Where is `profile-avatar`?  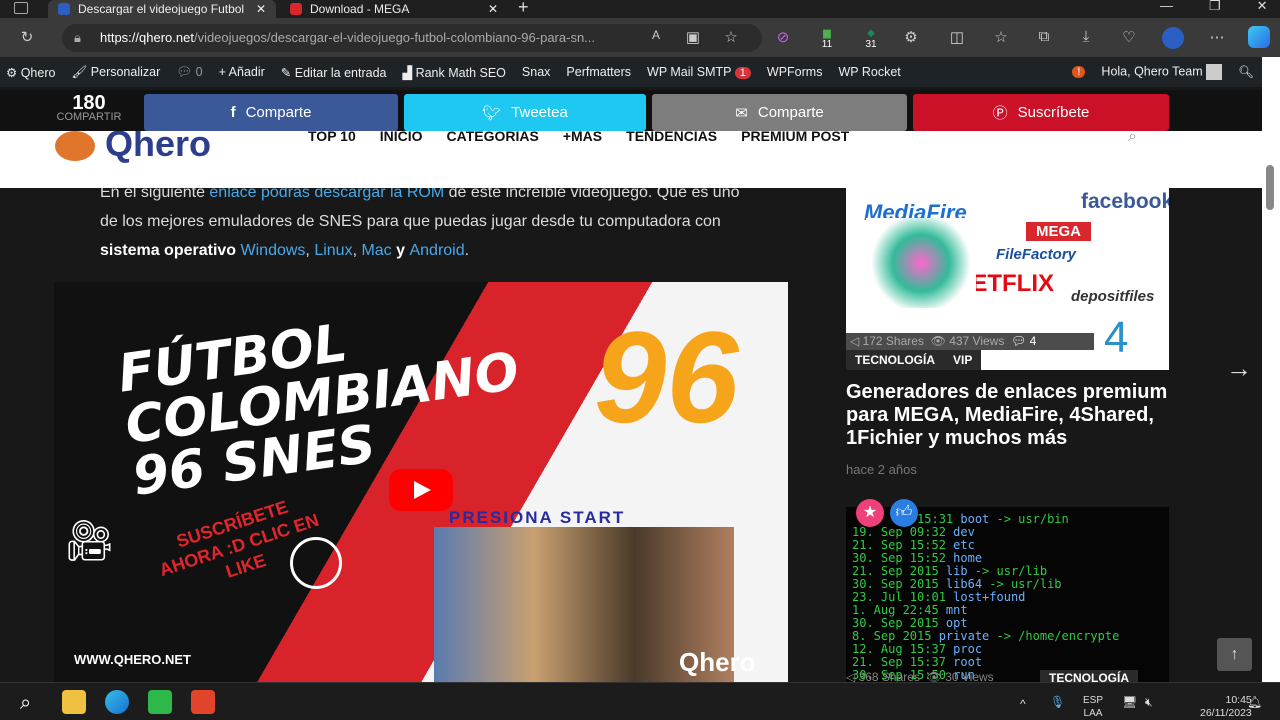
profile-avatar is located at coordinates (1173, 38).